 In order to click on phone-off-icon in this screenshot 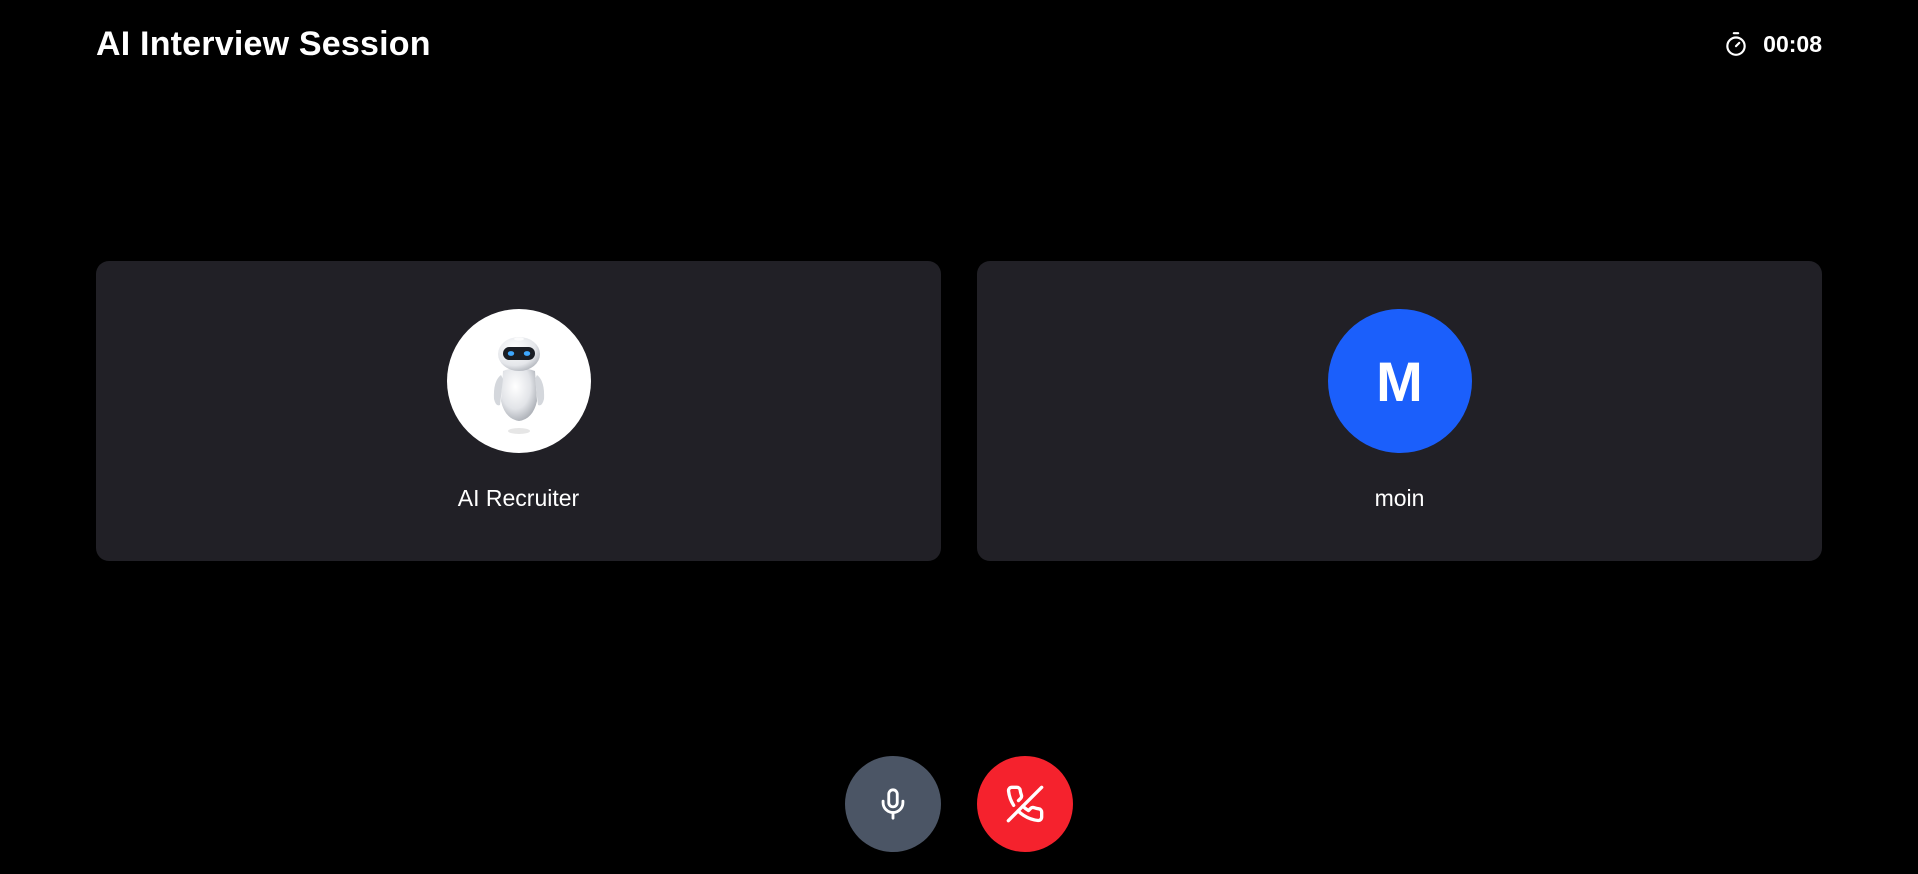, I will do `click(1025, 804)`.